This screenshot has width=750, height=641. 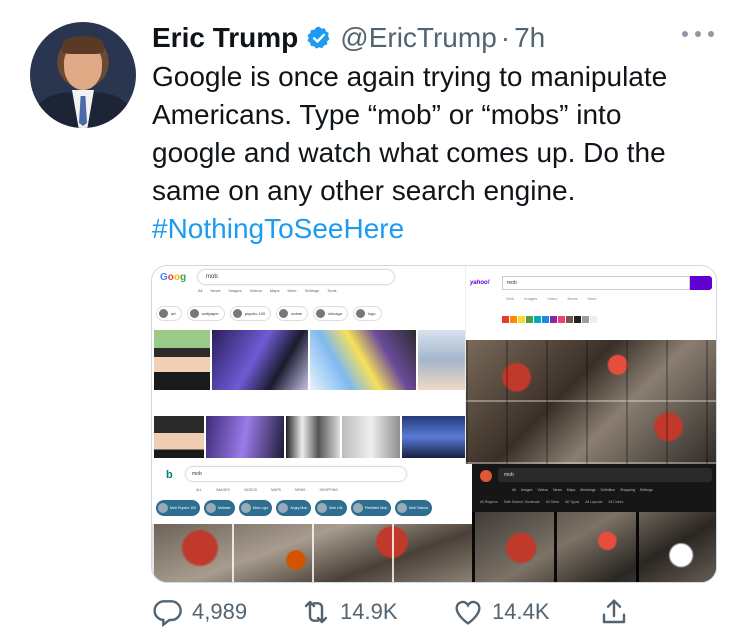 What do you see at coordinates (292, 313) in the screenshot?
I see `google-chip: anime` at bounding box center [292, 313].